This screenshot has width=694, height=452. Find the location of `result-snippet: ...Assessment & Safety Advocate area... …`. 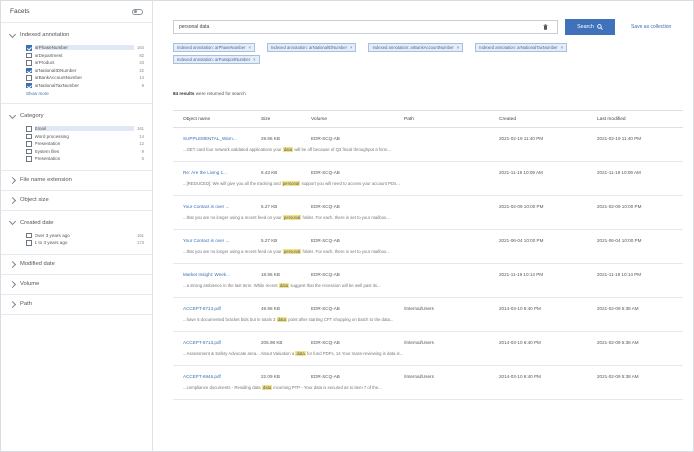

result-snippet: ...Assessment & Safety Advocate area... … is located at coordinates (348, 353).